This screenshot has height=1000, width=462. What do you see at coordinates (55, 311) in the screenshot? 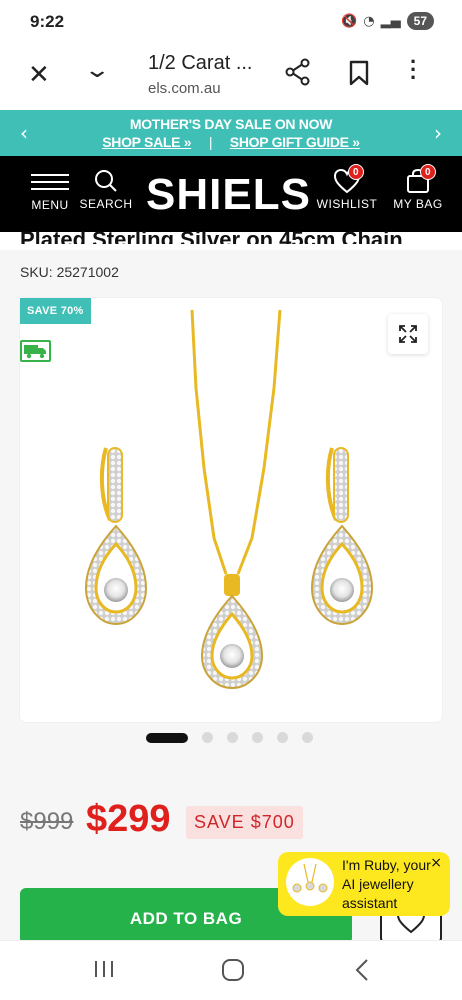
I see `discount-badge: SAVE 70%` at bounding box center [55, 311].